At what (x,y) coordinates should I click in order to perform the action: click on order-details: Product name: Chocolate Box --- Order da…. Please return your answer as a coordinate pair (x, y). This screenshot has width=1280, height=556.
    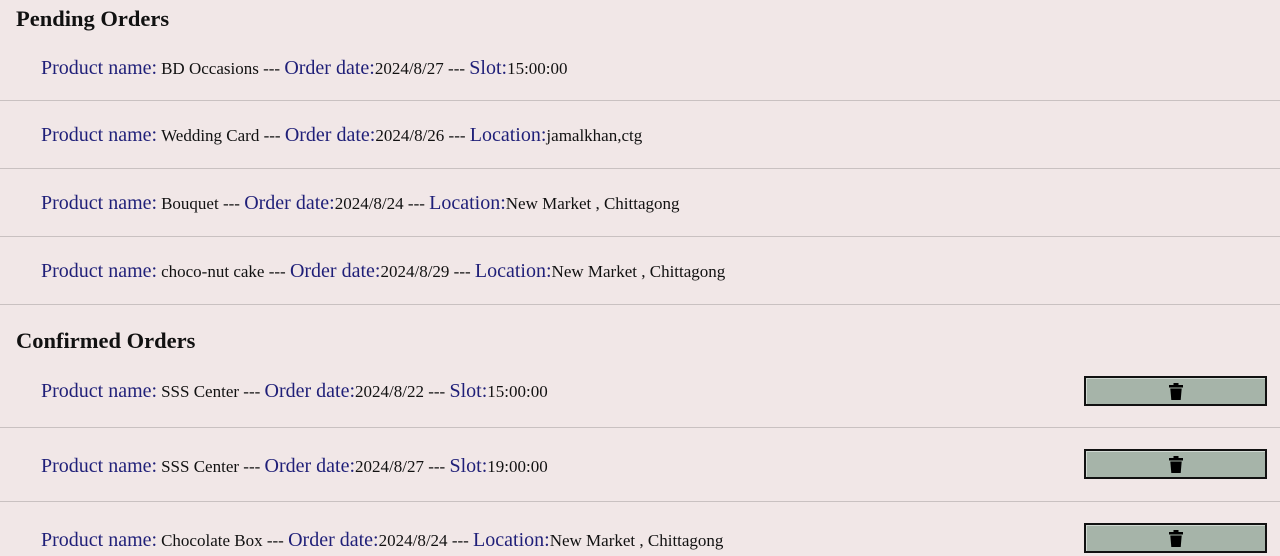
    Looking at the image, I should click on (382, 540).